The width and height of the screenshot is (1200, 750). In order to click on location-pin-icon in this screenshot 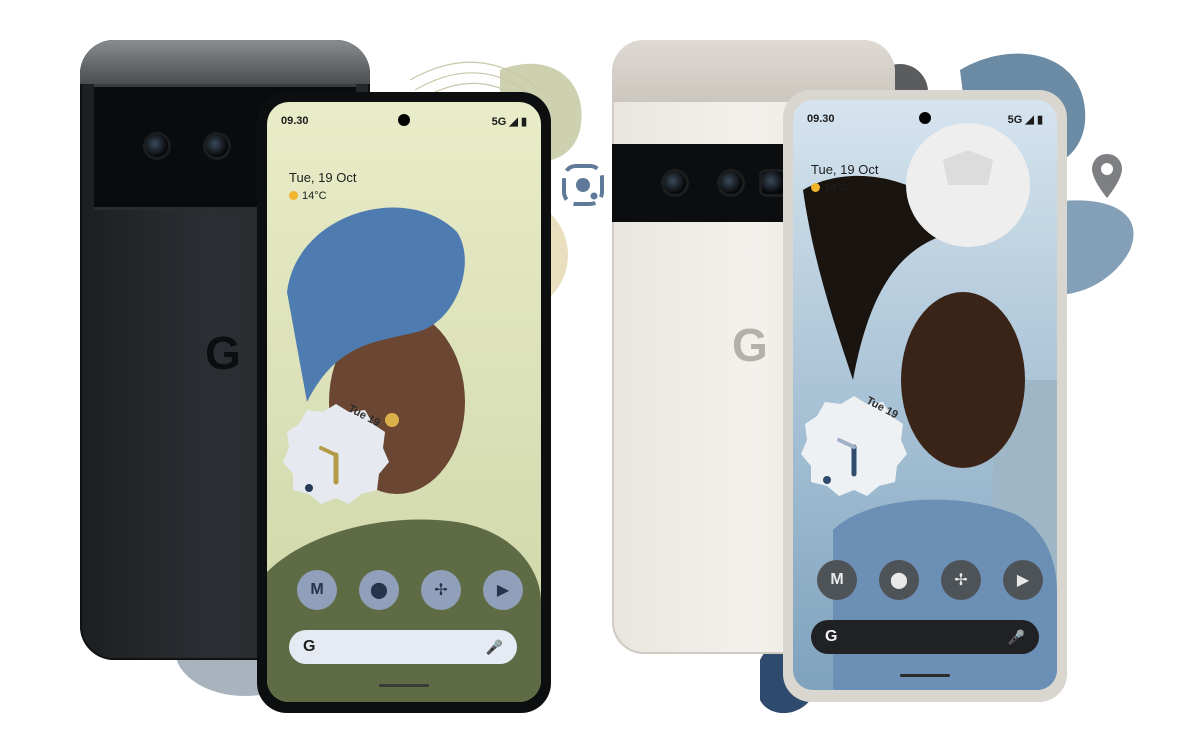, I will do `click(1107, 176)`.